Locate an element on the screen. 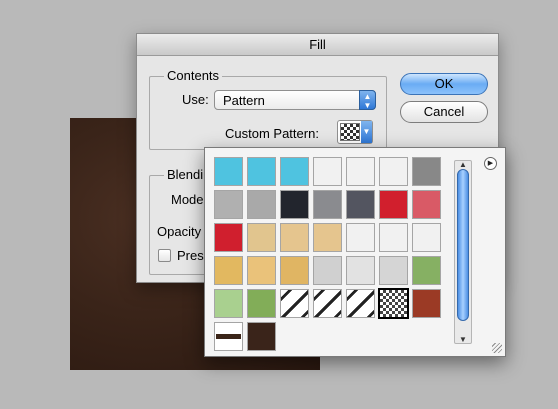  pattern-preview is located at coordinates (350, 132).